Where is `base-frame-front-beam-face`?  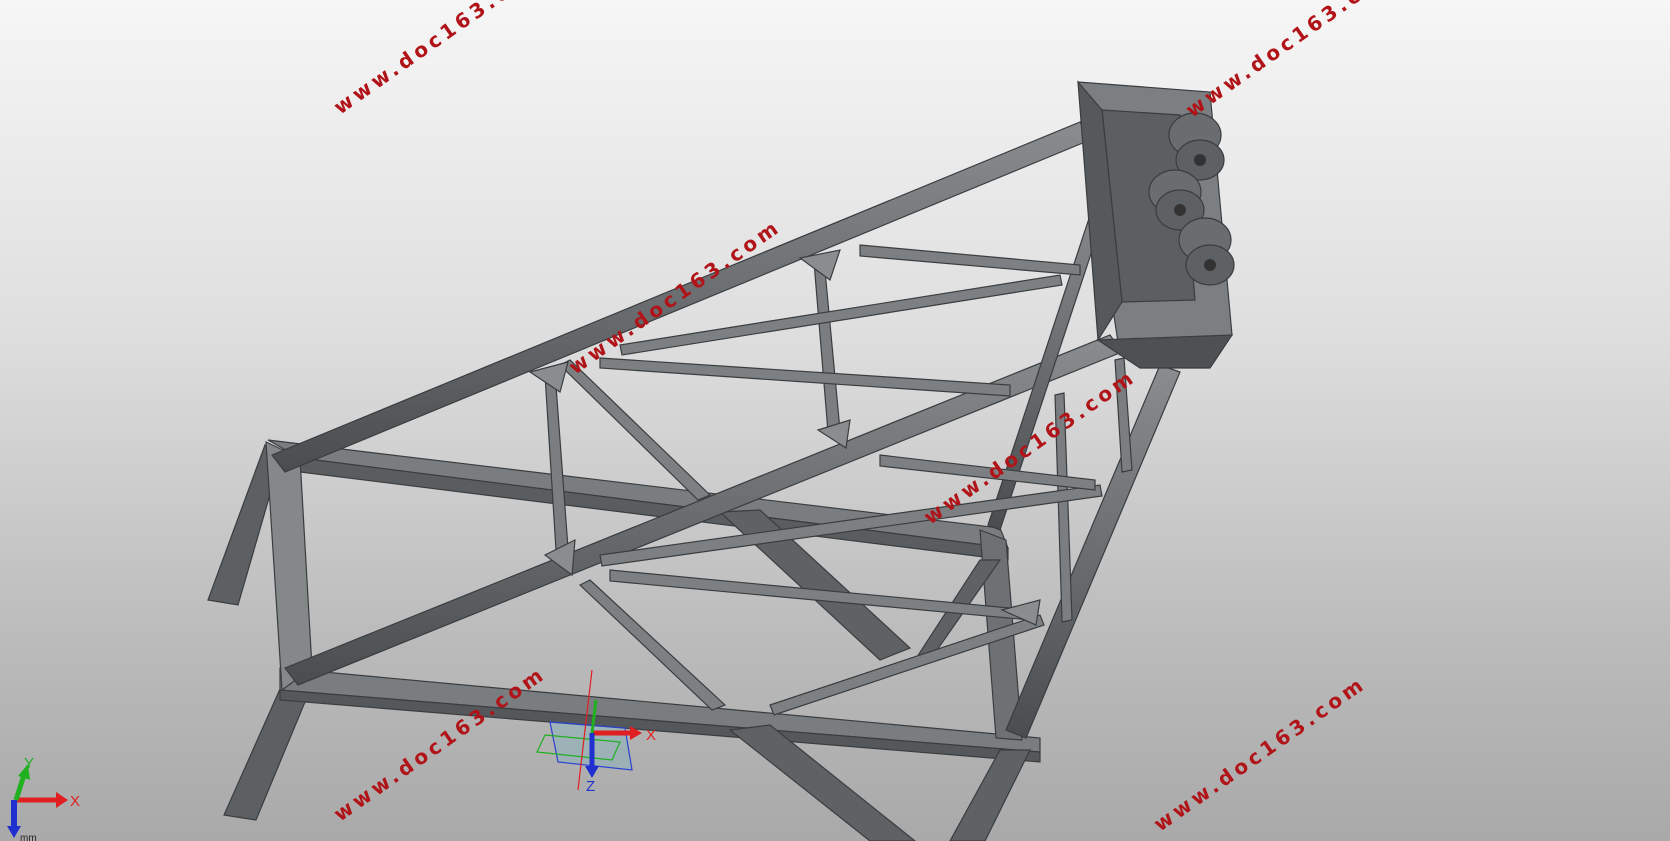 base-frame-front-beam-face is located at coordinates (660, 726).